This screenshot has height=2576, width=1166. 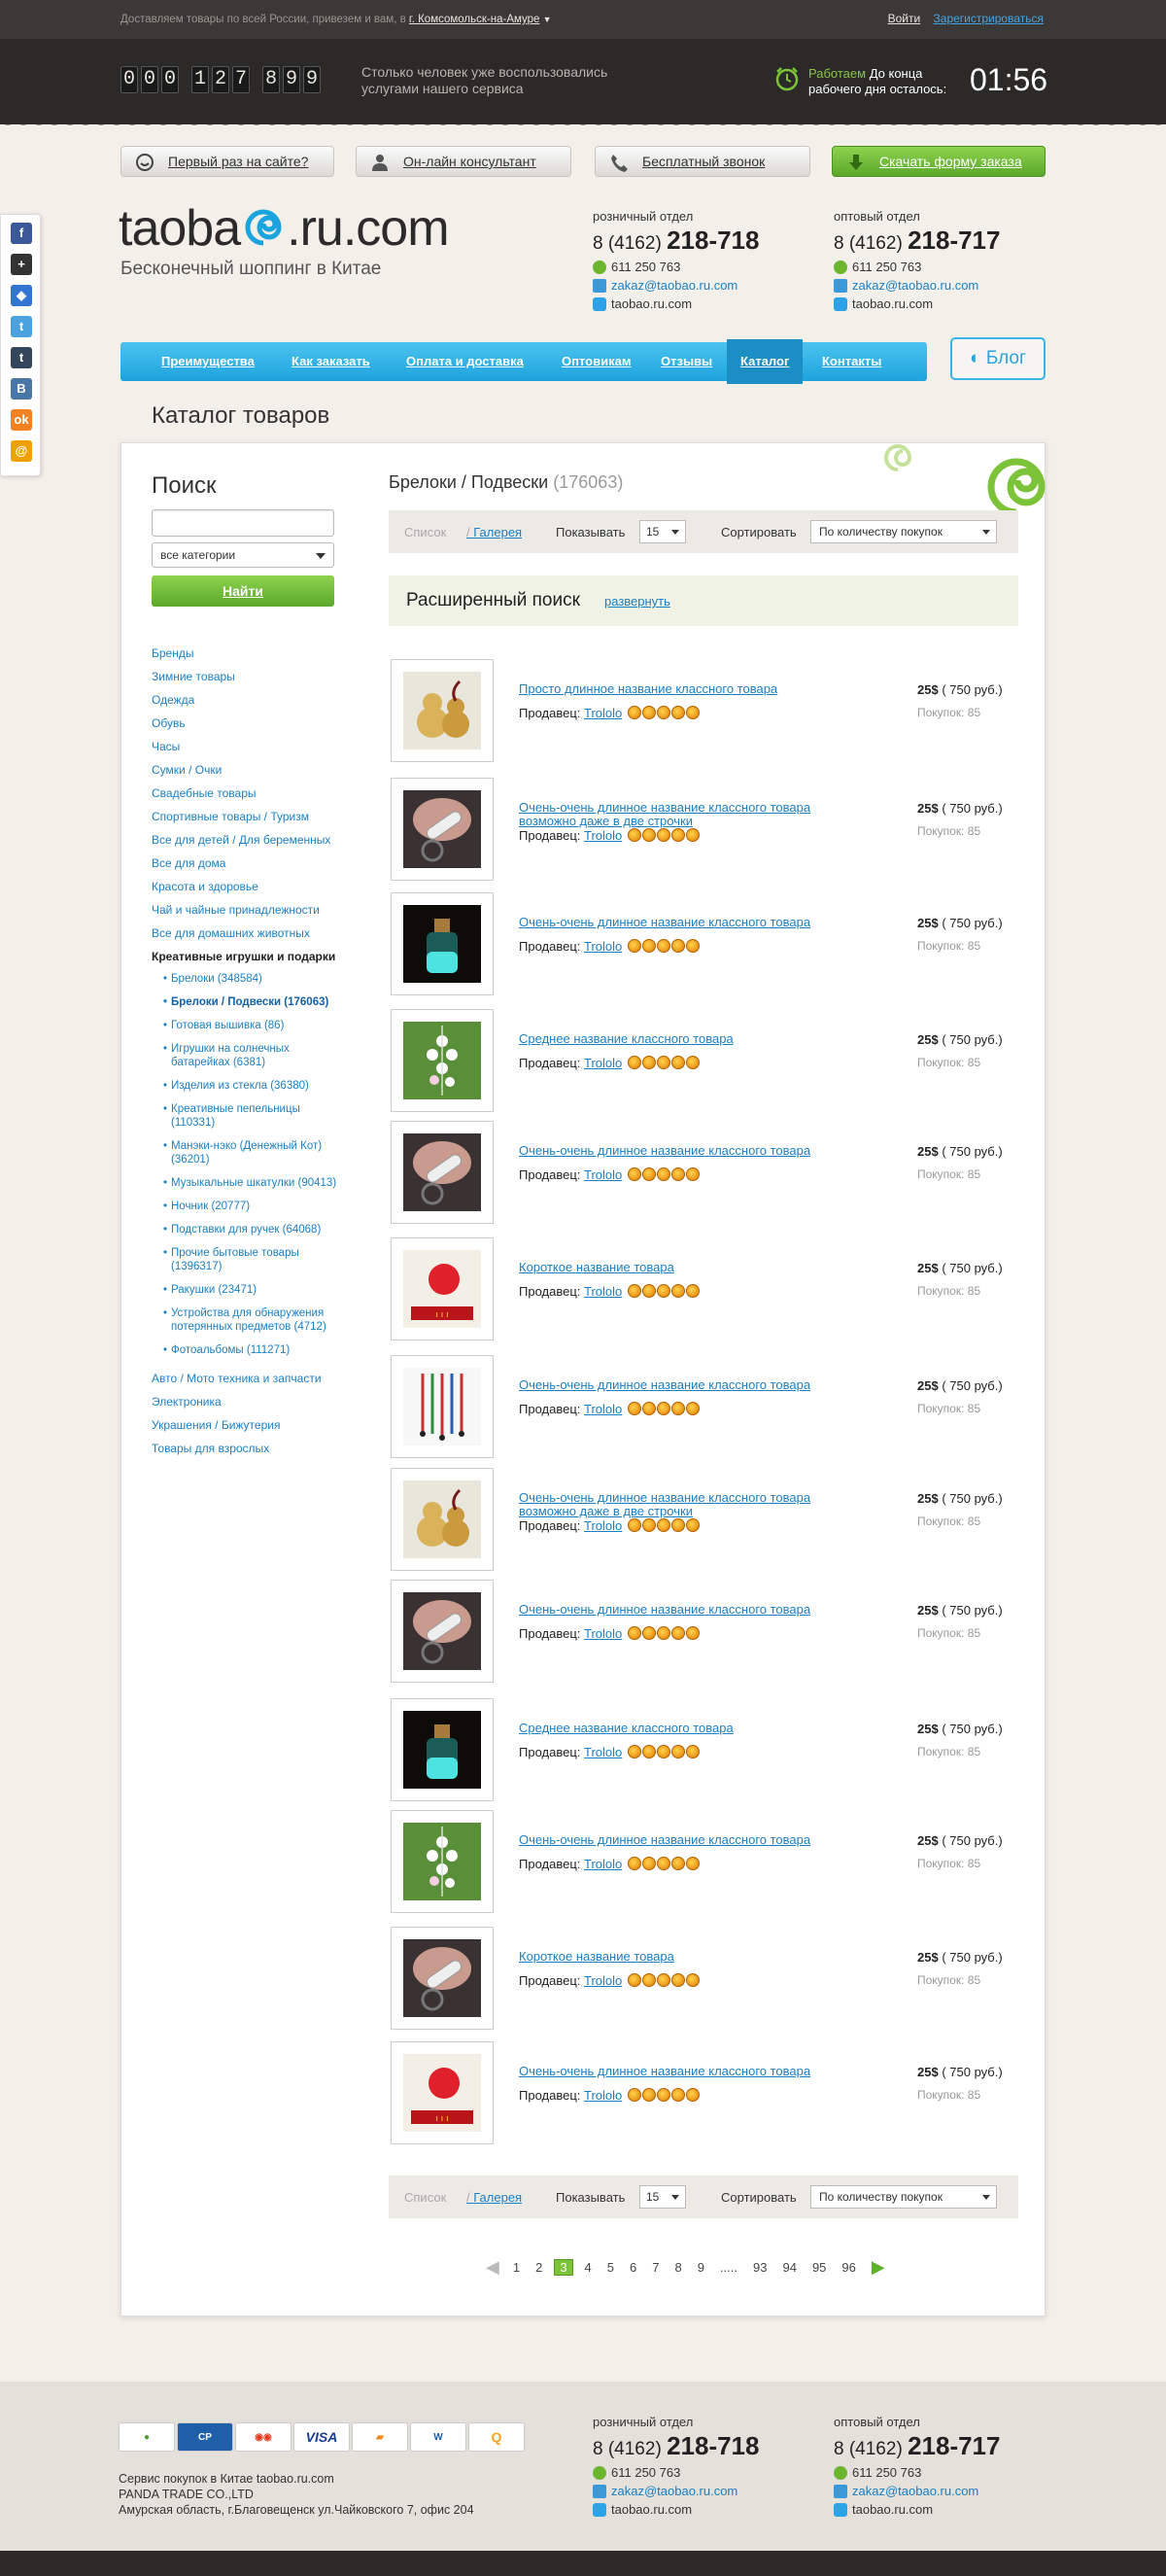 What do you see at coordinates (878, 2267) in the screenshot?
I see `next-page-arrow-icon: ▶` at bounding box center [878, 2267].